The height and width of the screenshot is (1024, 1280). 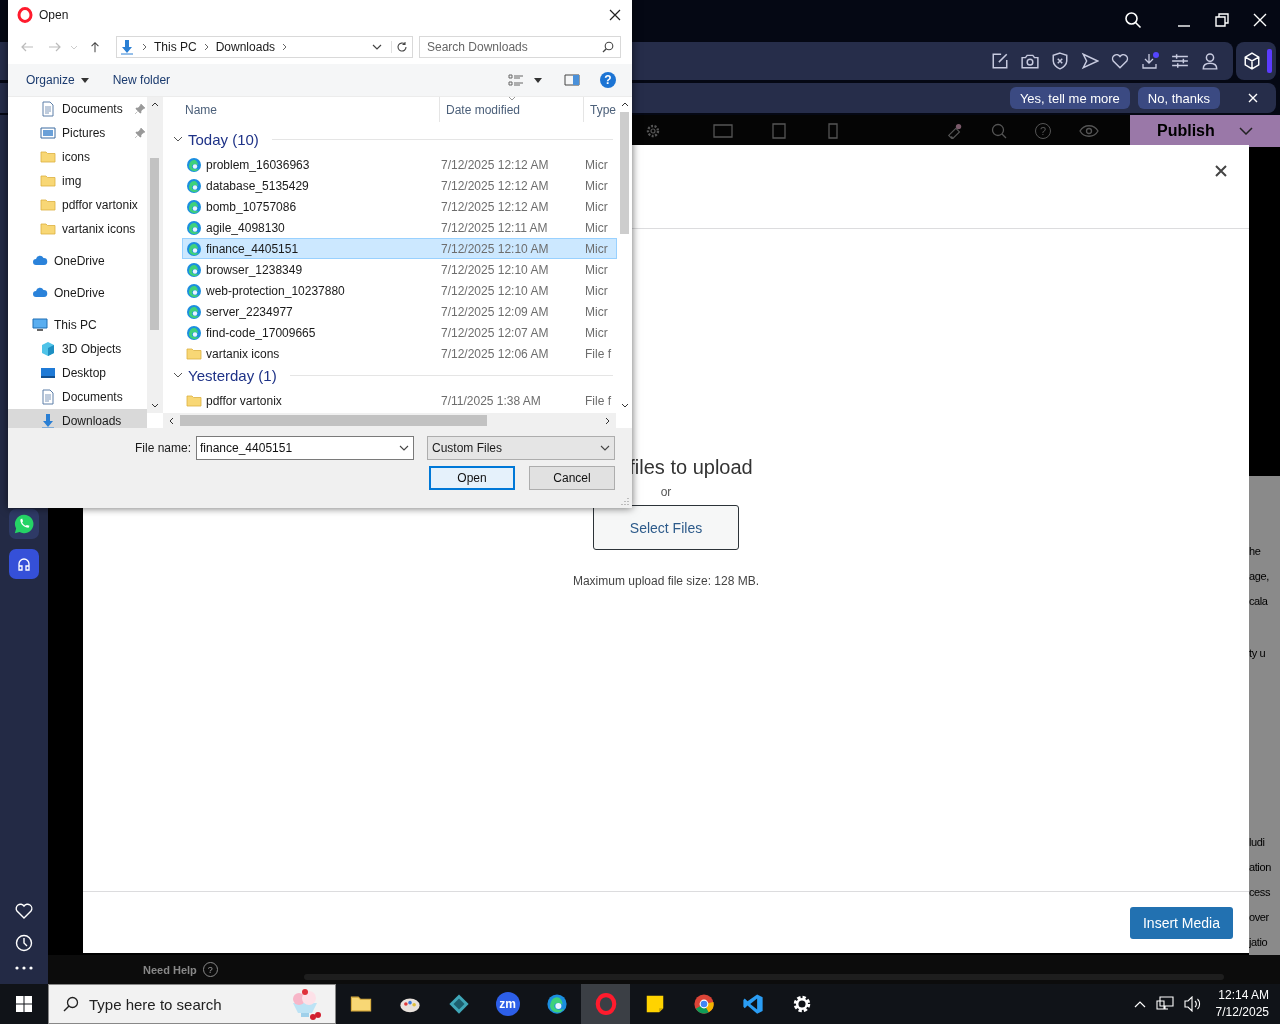 What do you see at coordinates (666, 492) in the screenshot?
I see `or-text: or` at bounding box center [666, 492].